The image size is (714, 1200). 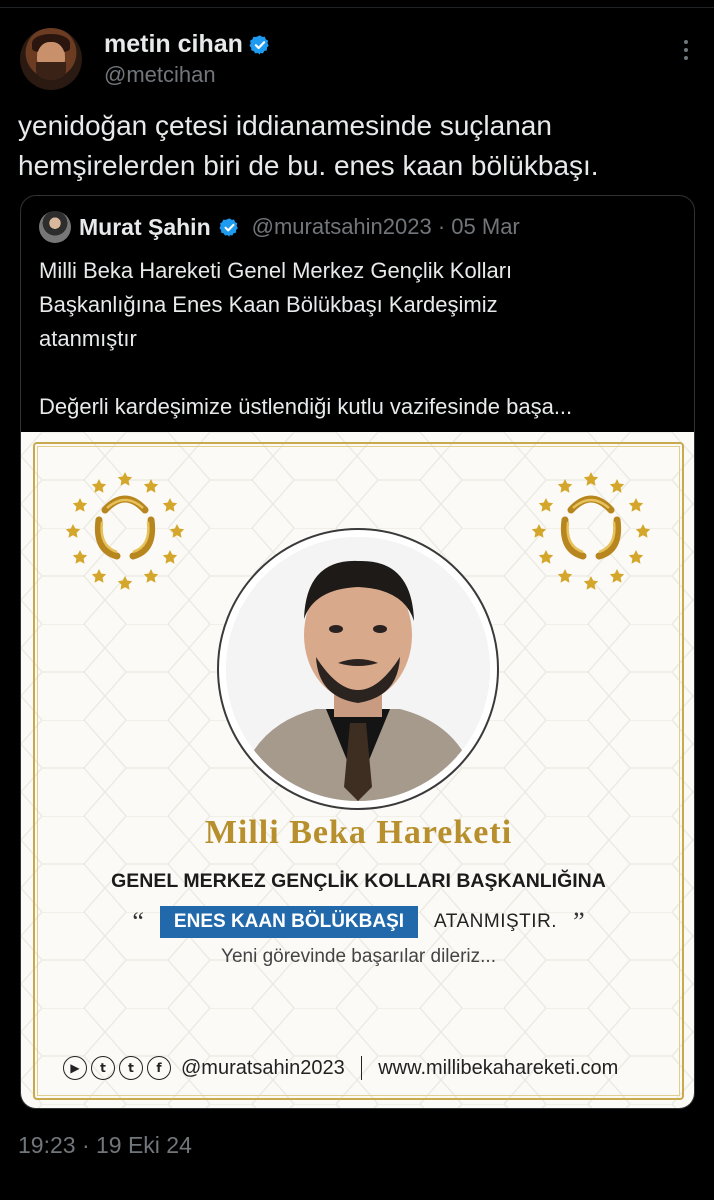 I want to click on tweet-timestamp: 19:23 · 19 Eki 24, so click(x=105, y=1145).